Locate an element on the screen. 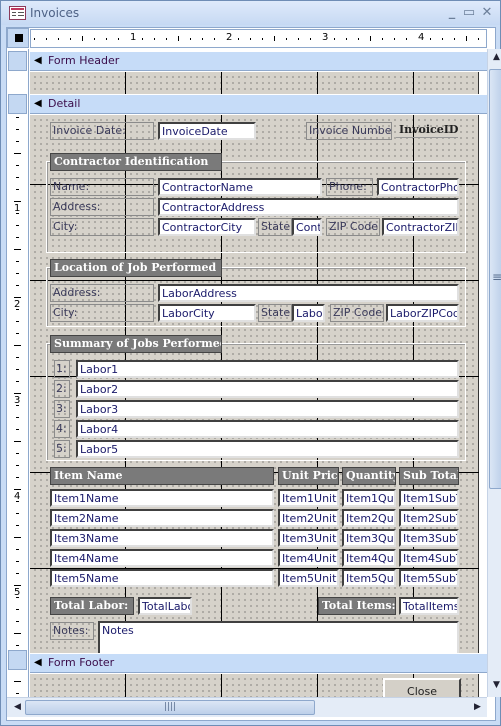  item-name-field: Item3Name is located at coordinates (162, 538).